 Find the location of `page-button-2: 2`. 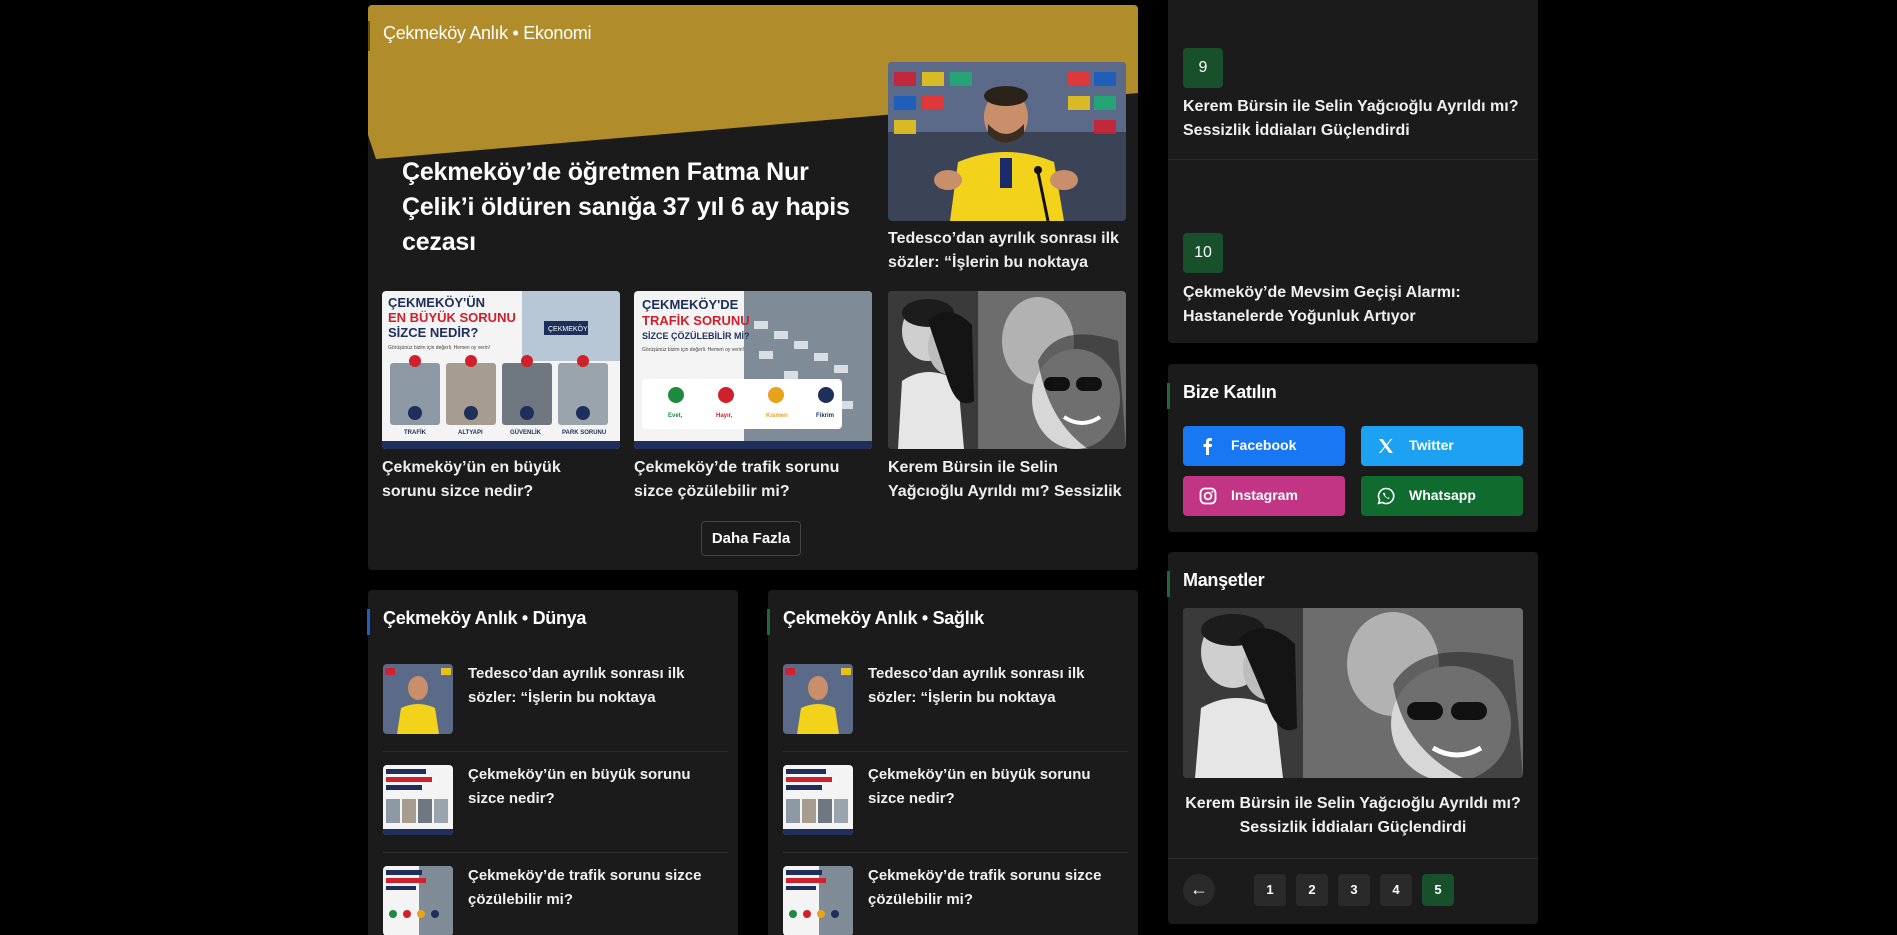

page-button-2: 2 is located at coordinates (1312, 890).